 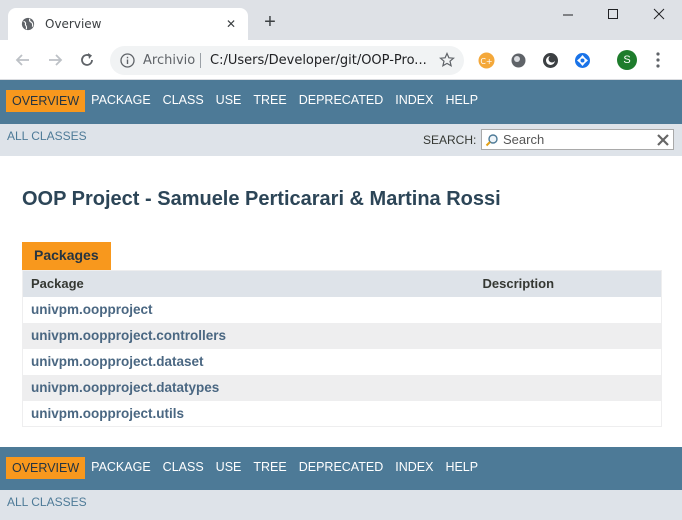 I want to click on more-menu-icon, so click(x=658, y=60).